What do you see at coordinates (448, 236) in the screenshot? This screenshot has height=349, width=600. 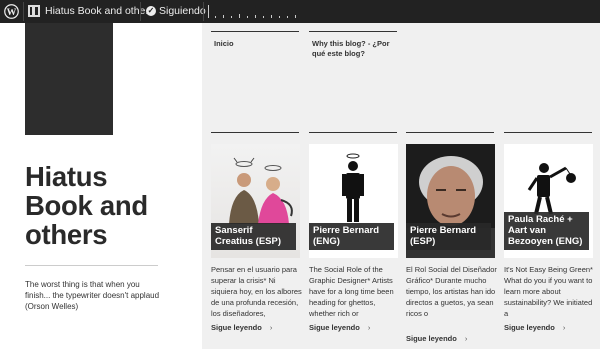 I see `post-title: Pierre Bernard (ESP)` at bounding box center [448, 236].